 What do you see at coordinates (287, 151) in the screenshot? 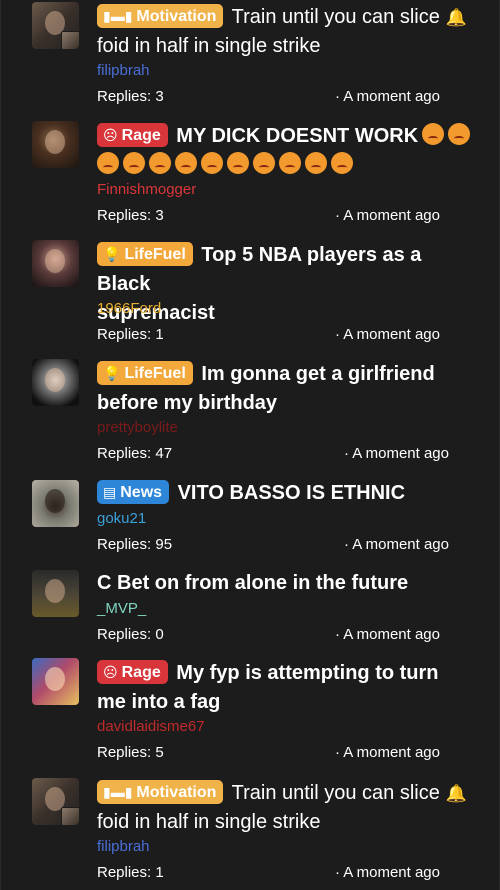
I see `thread-title: ☹ Rage MY DICK DOESNT WORK` at bounding box center [287, 151].